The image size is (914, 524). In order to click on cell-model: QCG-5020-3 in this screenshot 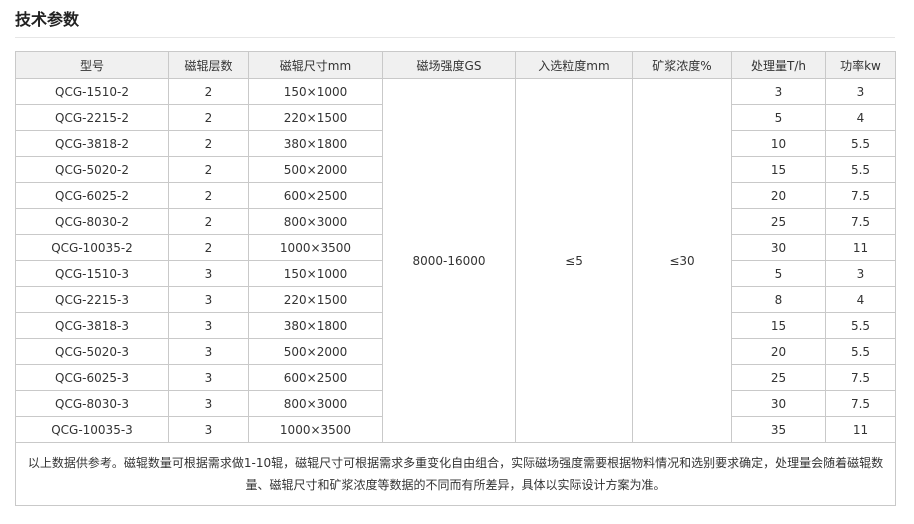, I will do `click(92, 351)`.